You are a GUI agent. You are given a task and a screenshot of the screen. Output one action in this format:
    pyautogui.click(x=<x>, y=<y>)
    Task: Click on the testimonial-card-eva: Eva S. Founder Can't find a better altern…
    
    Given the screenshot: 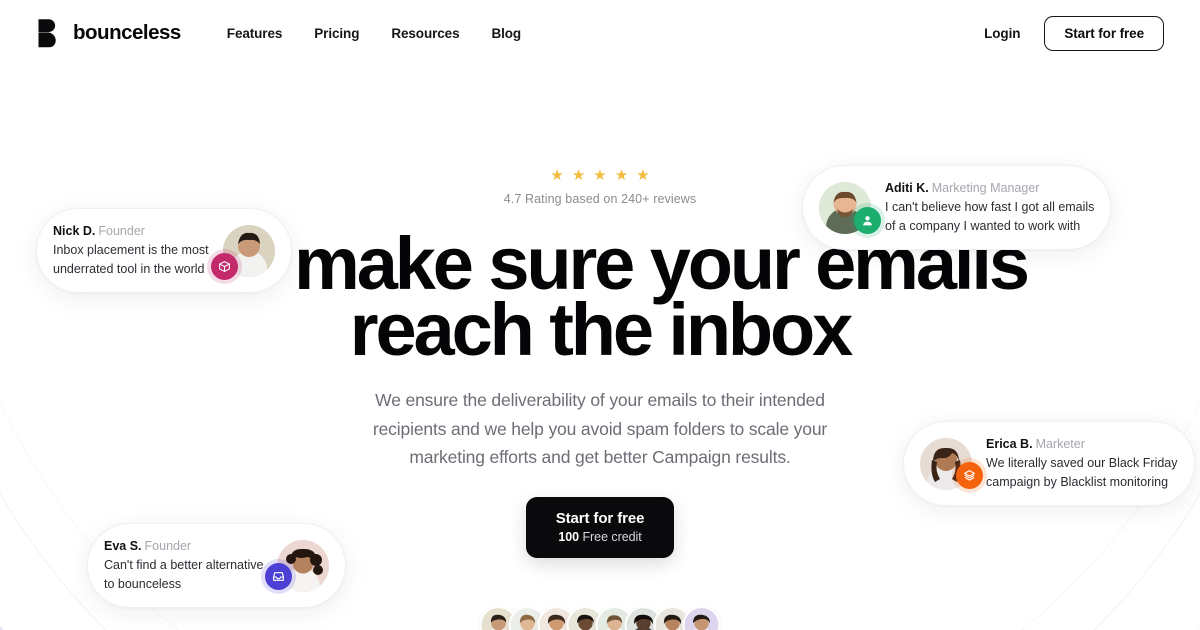 What is the action you would take?
    pyautogui.click(x=217, y=566)
    